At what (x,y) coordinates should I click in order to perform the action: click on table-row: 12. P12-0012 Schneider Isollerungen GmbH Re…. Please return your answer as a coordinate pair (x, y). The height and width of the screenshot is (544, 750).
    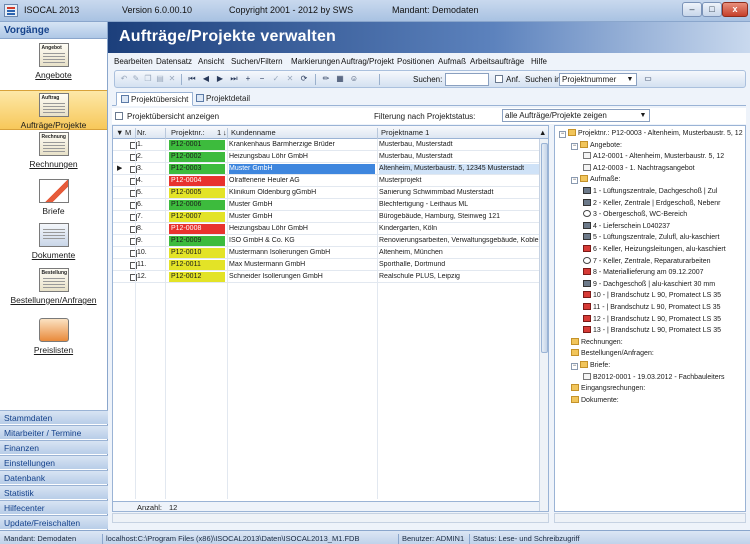
    Looking at the image, I should click on (326, 277).